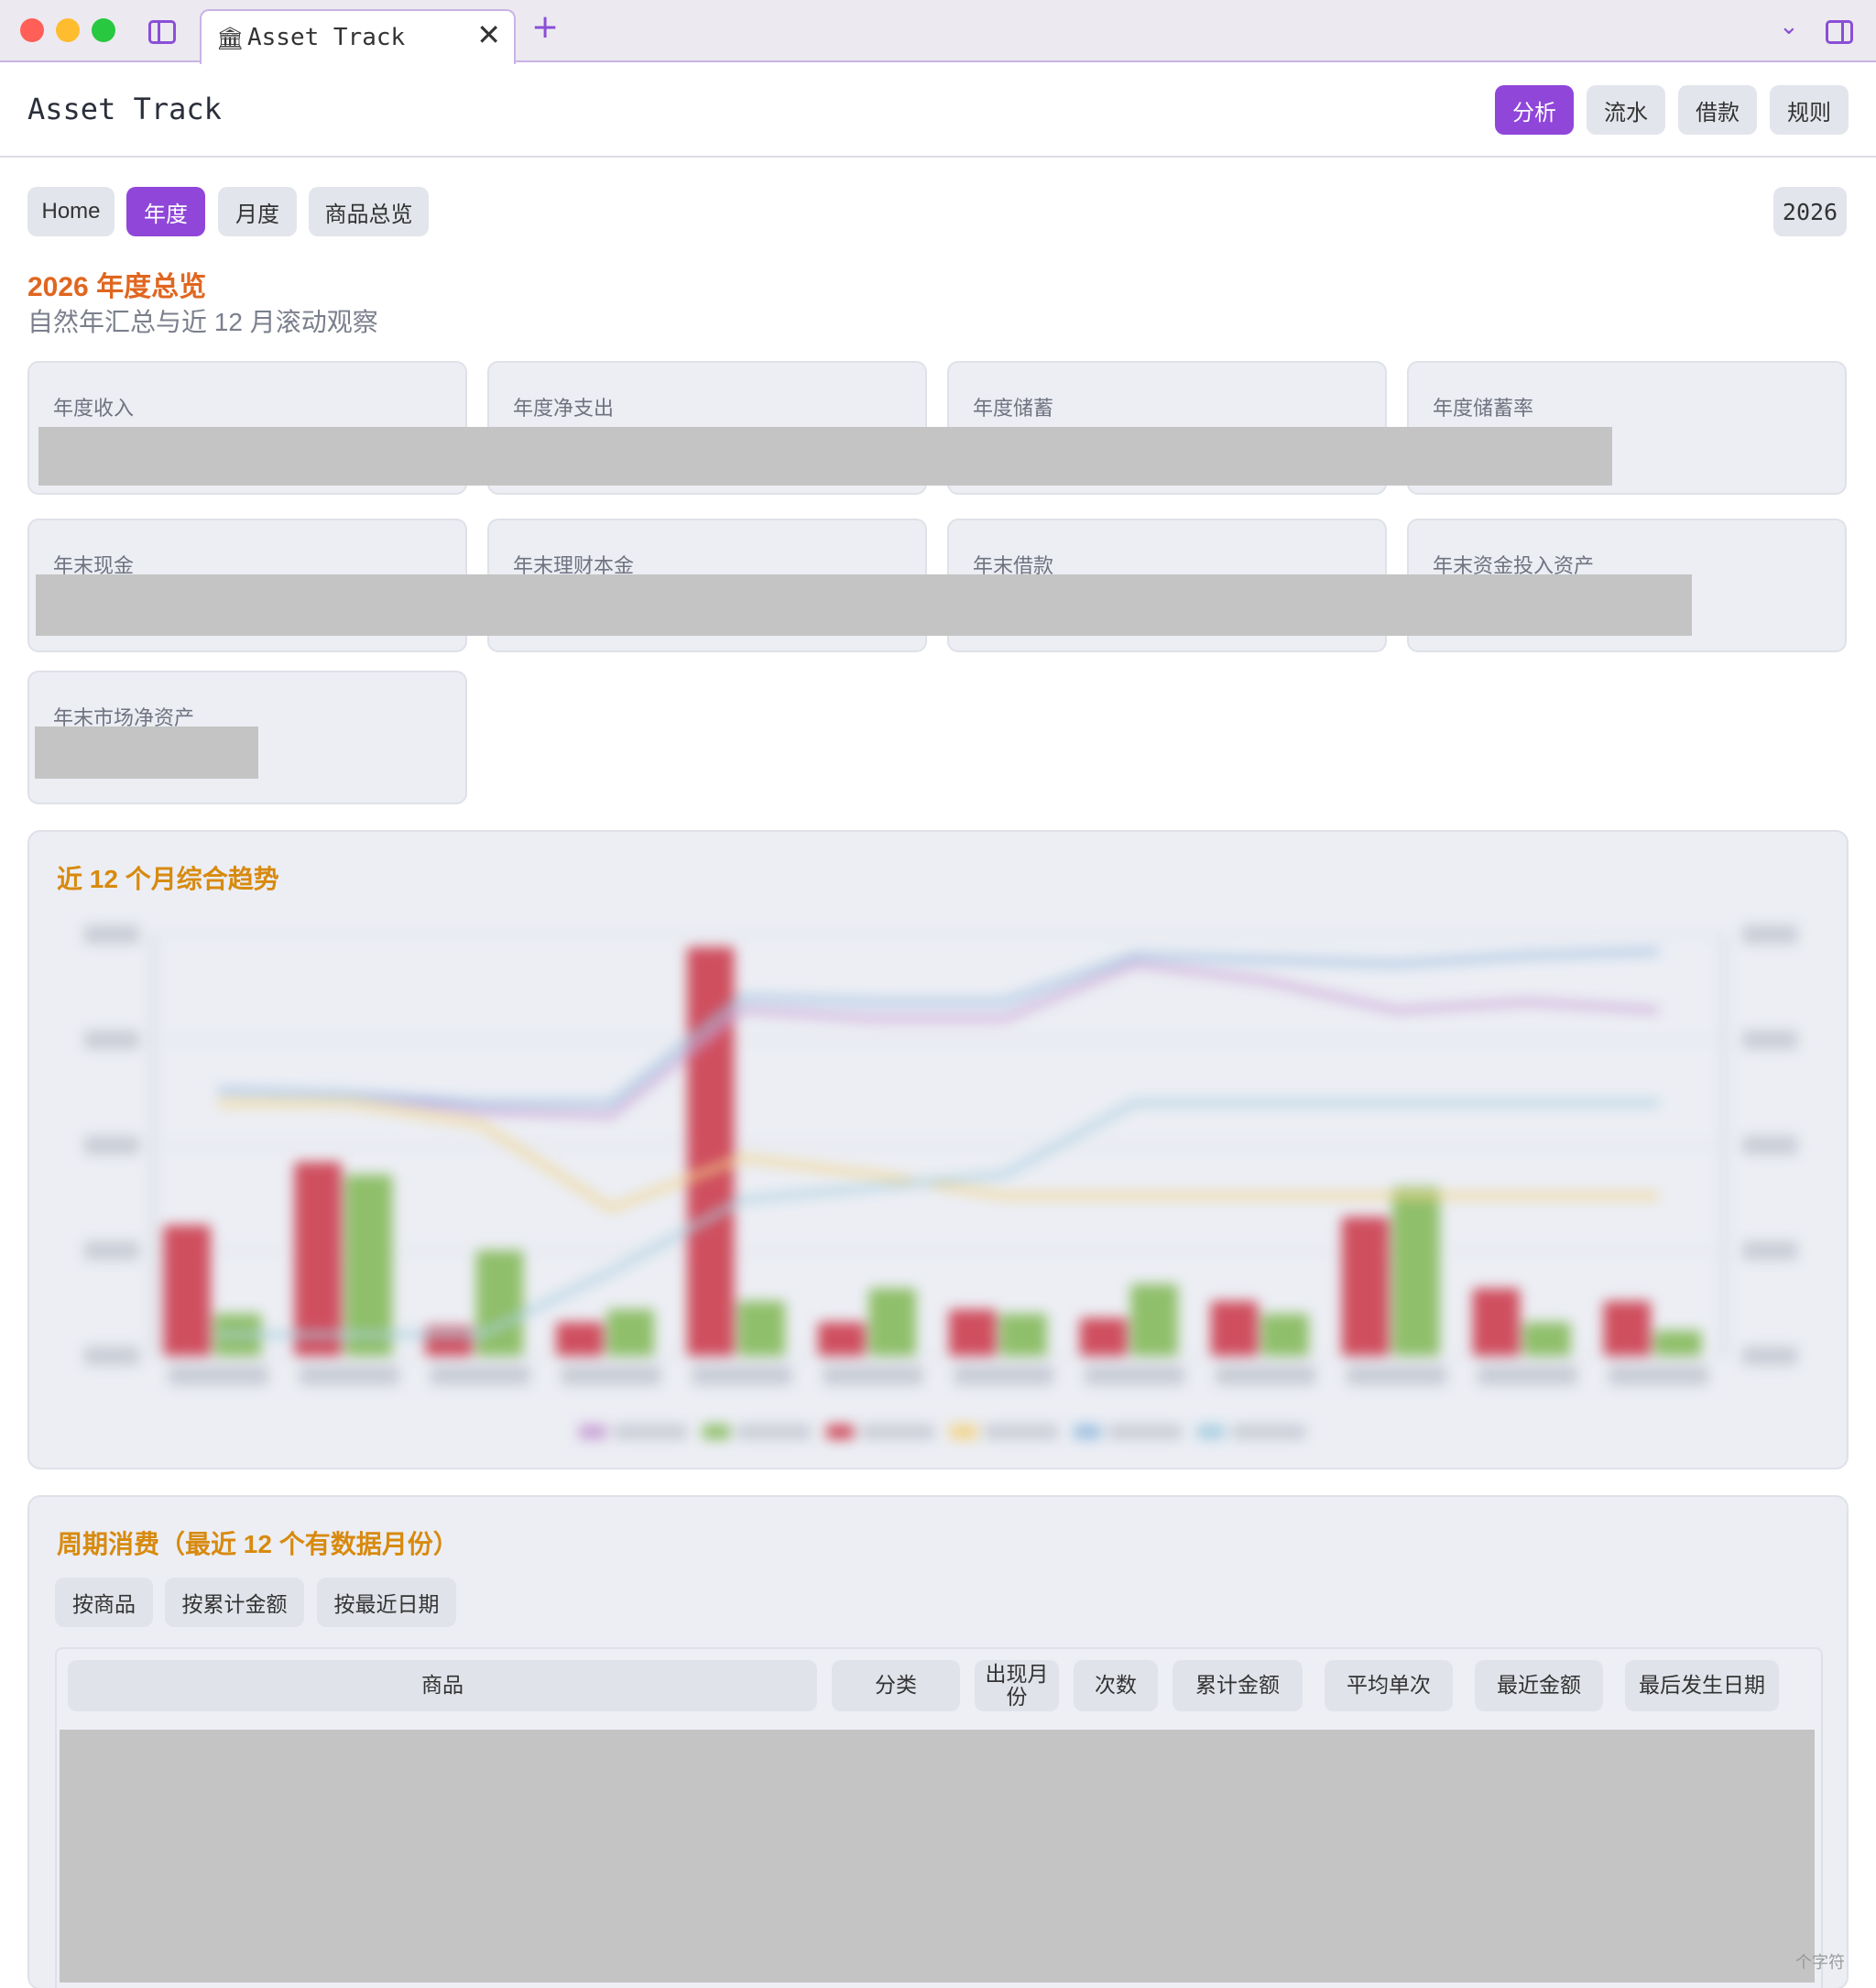 The width and height of the screenshot is (1876, 1988). What do you see at coordinates (234, 1602) in the screenshot?
I see `sort-by-total-button: 按累计金额` at bounding box center [234, 1602].